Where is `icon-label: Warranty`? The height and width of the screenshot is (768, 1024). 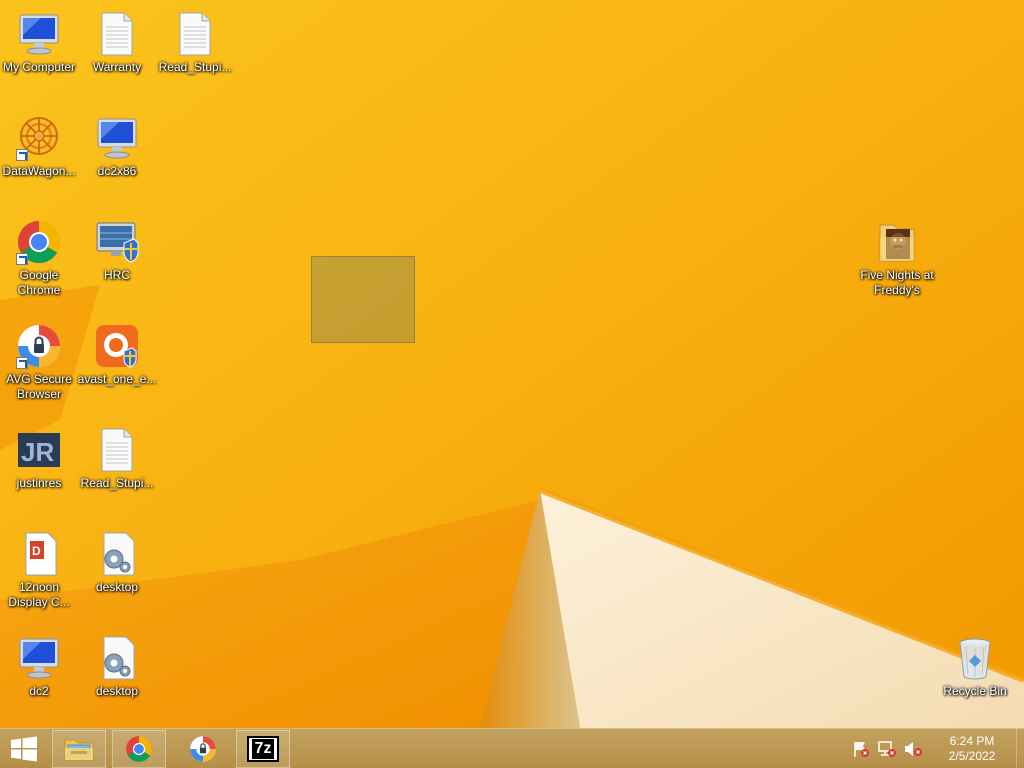 icon-label: Warranty is located at coordinates (117, 67).